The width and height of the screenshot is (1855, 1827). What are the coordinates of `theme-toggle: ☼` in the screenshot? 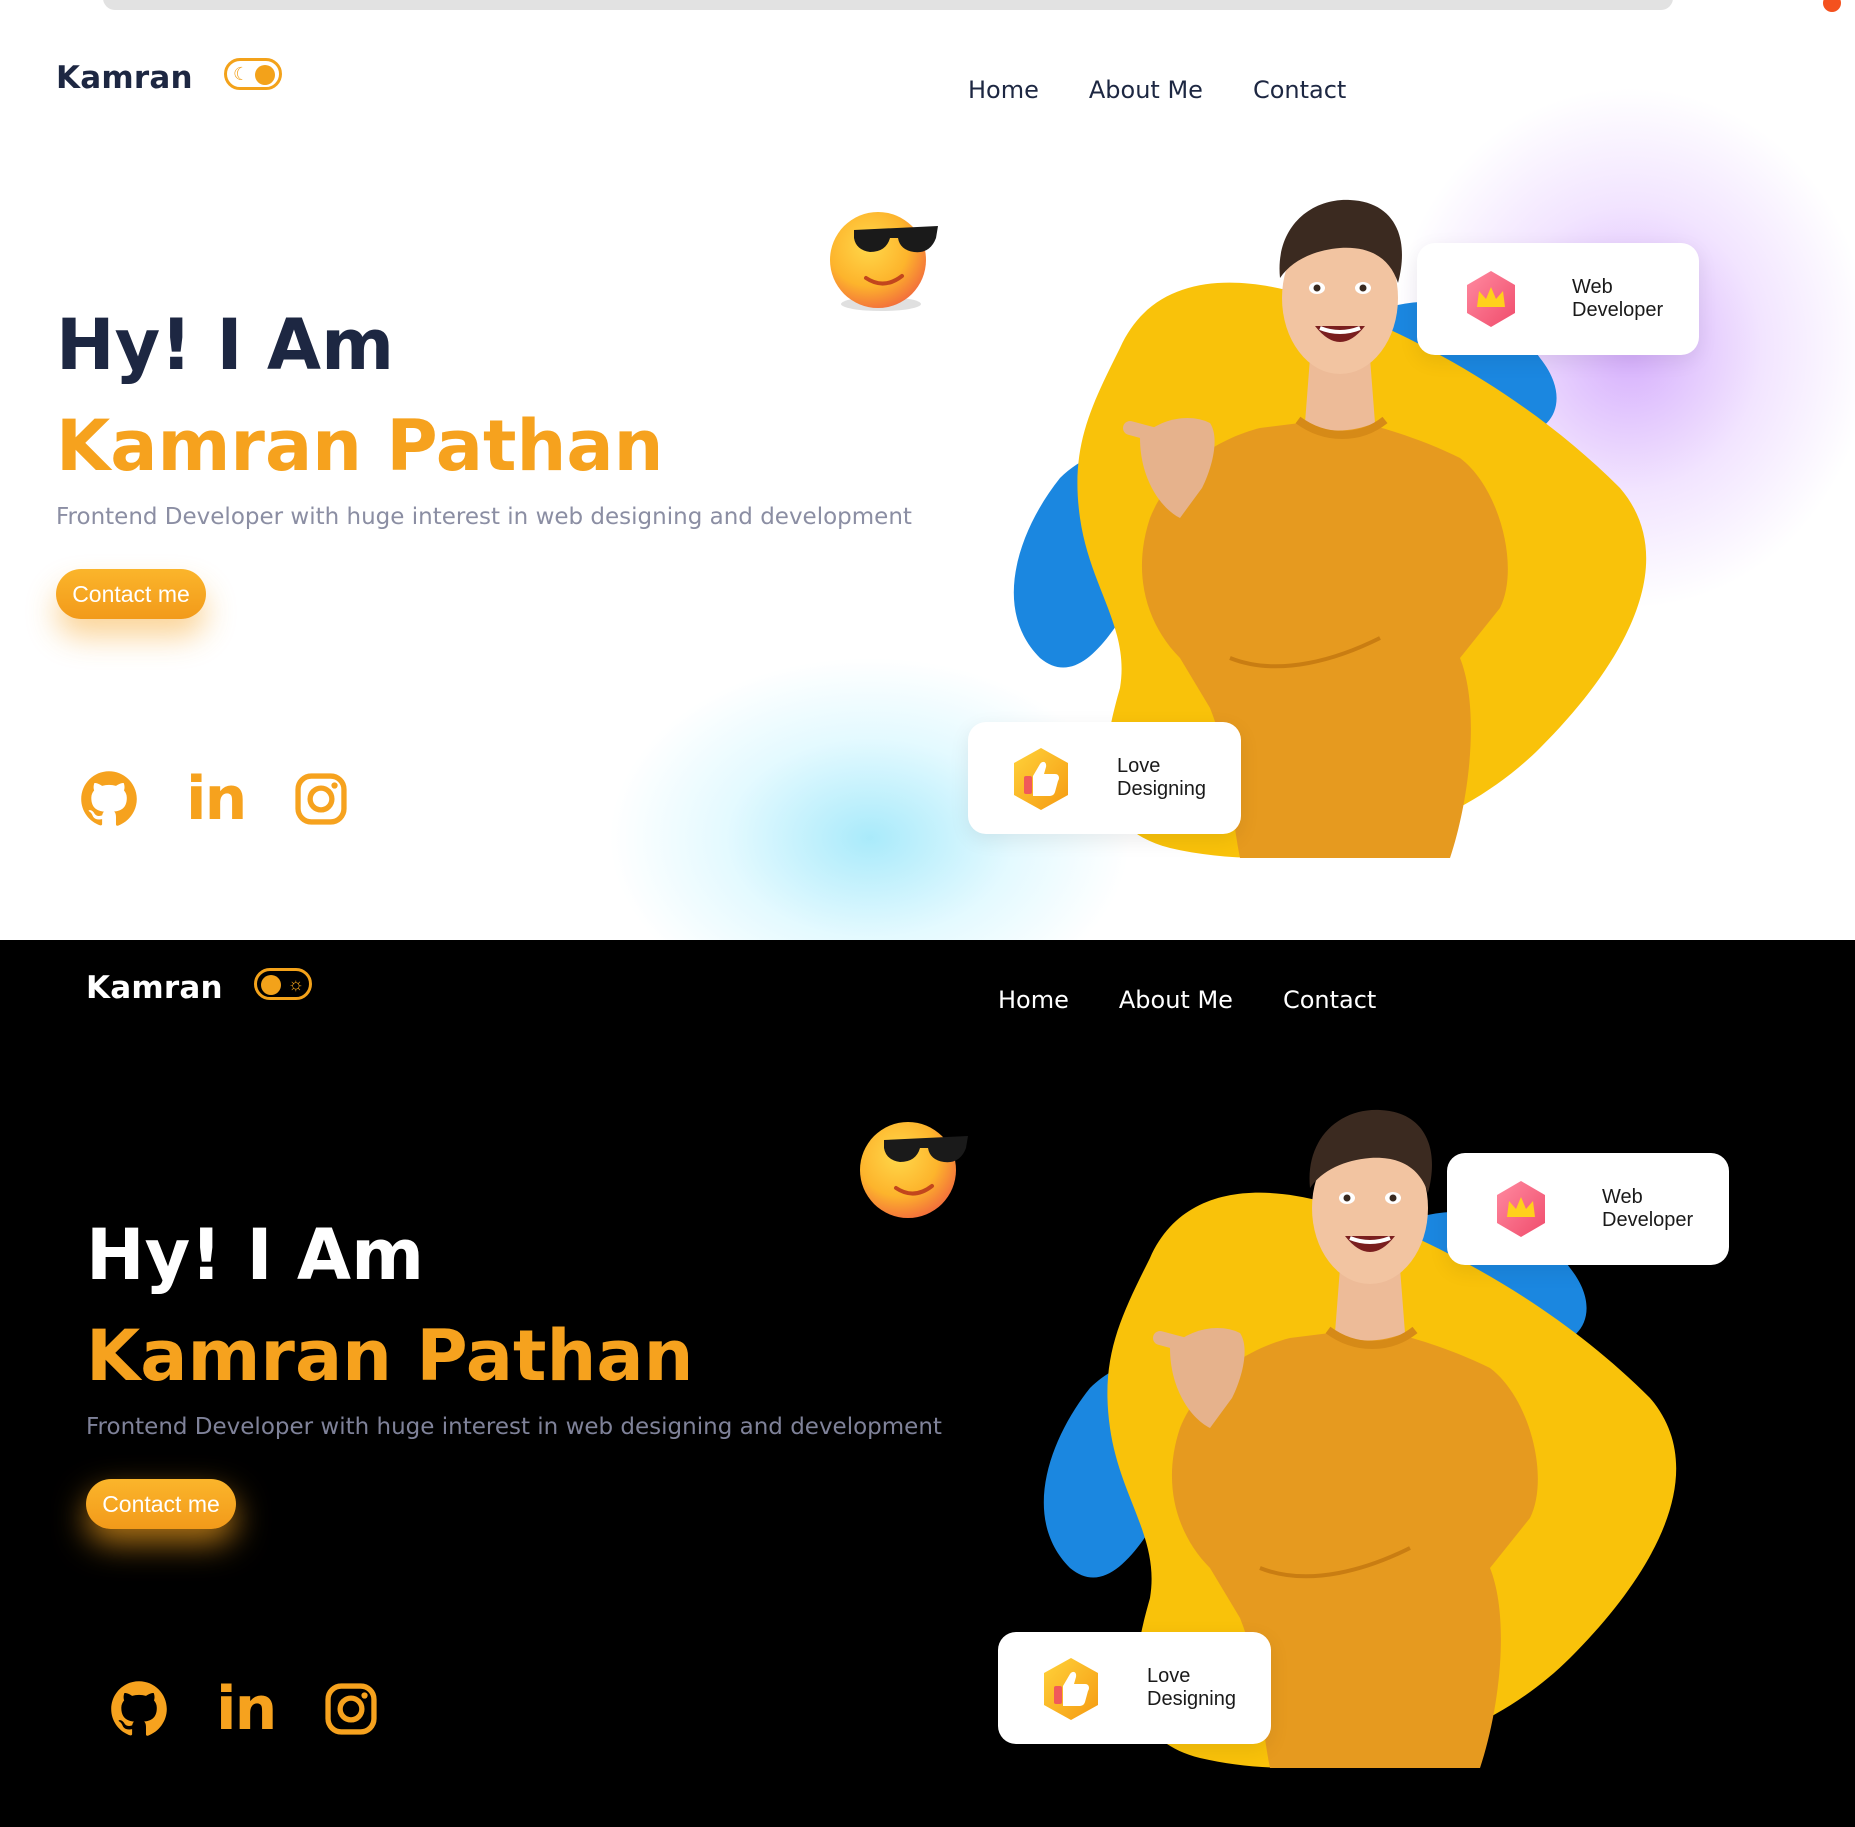 It's located at (283, 984).